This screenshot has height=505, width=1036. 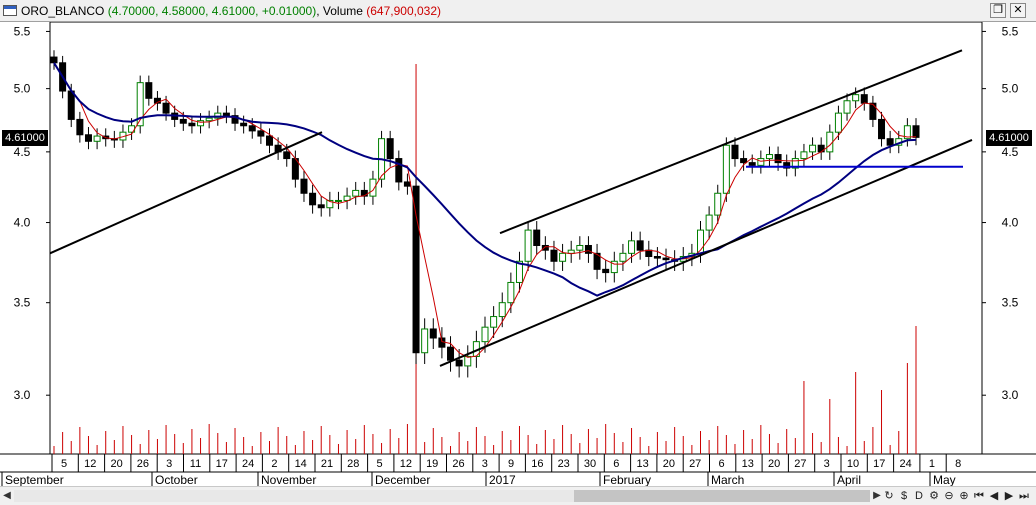 What do you see at coordinates (518, 495) in the screenshot?
I see `bottom-toolbar: ◀ ▶ ↻ $ D ⚙ ⊖ ⊕ ⏮ ◀ ▶ ⏭` at bounding box center [518, 495].